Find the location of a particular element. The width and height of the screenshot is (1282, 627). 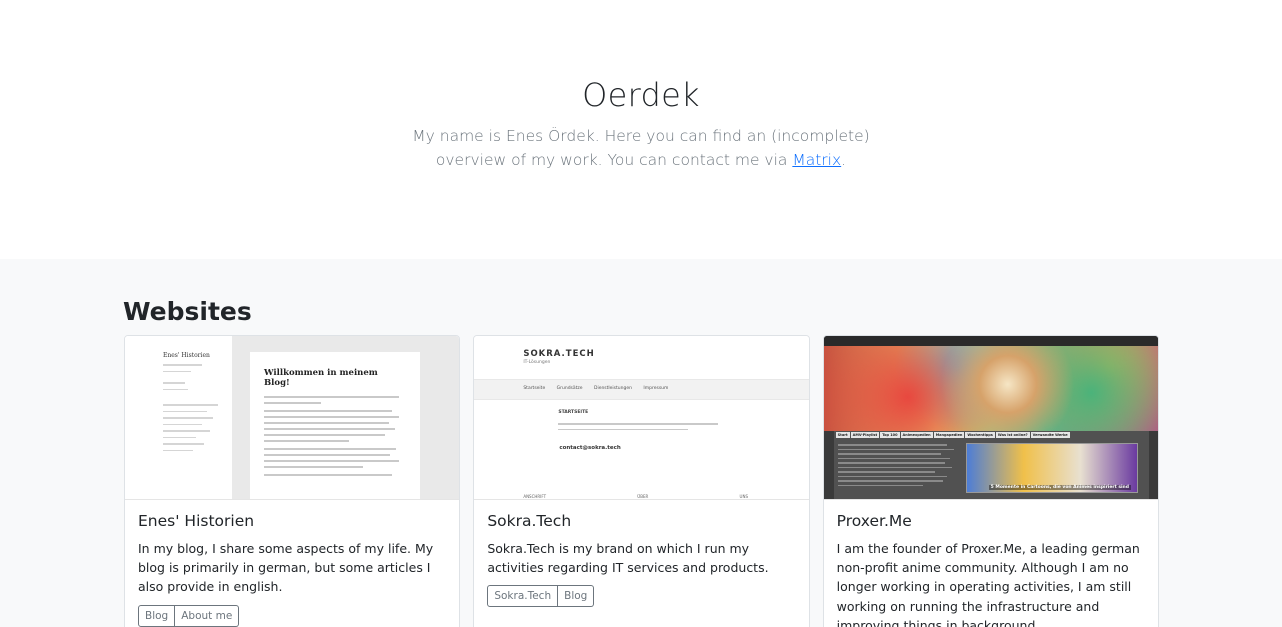

thumb-topbar is located at coordinates (990, 341).